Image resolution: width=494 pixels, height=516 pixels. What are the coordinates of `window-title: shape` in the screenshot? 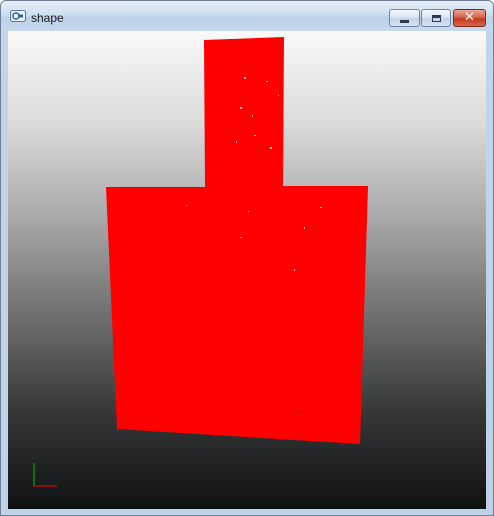 It's located at (47, 18).